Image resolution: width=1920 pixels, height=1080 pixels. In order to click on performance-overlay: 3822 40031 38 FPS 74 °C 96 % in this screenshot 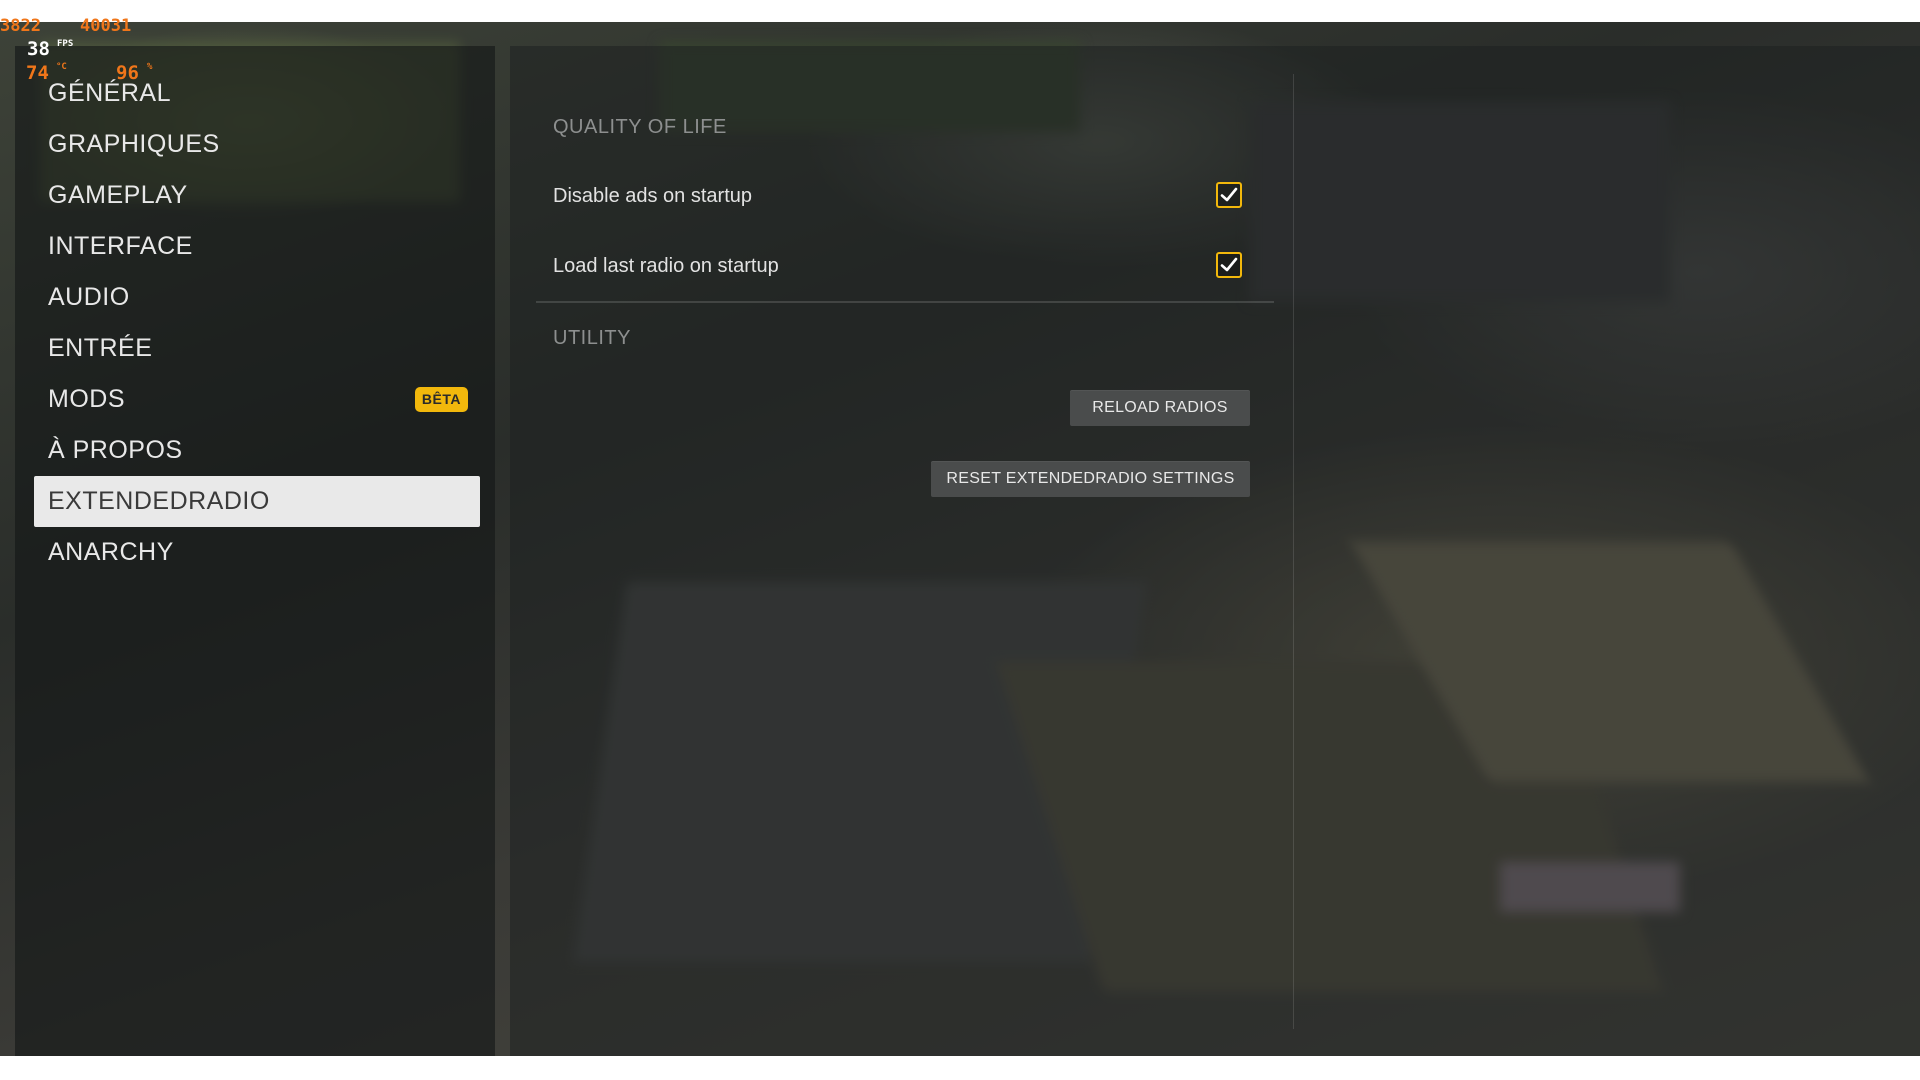, I will do `click(100, 45)`.